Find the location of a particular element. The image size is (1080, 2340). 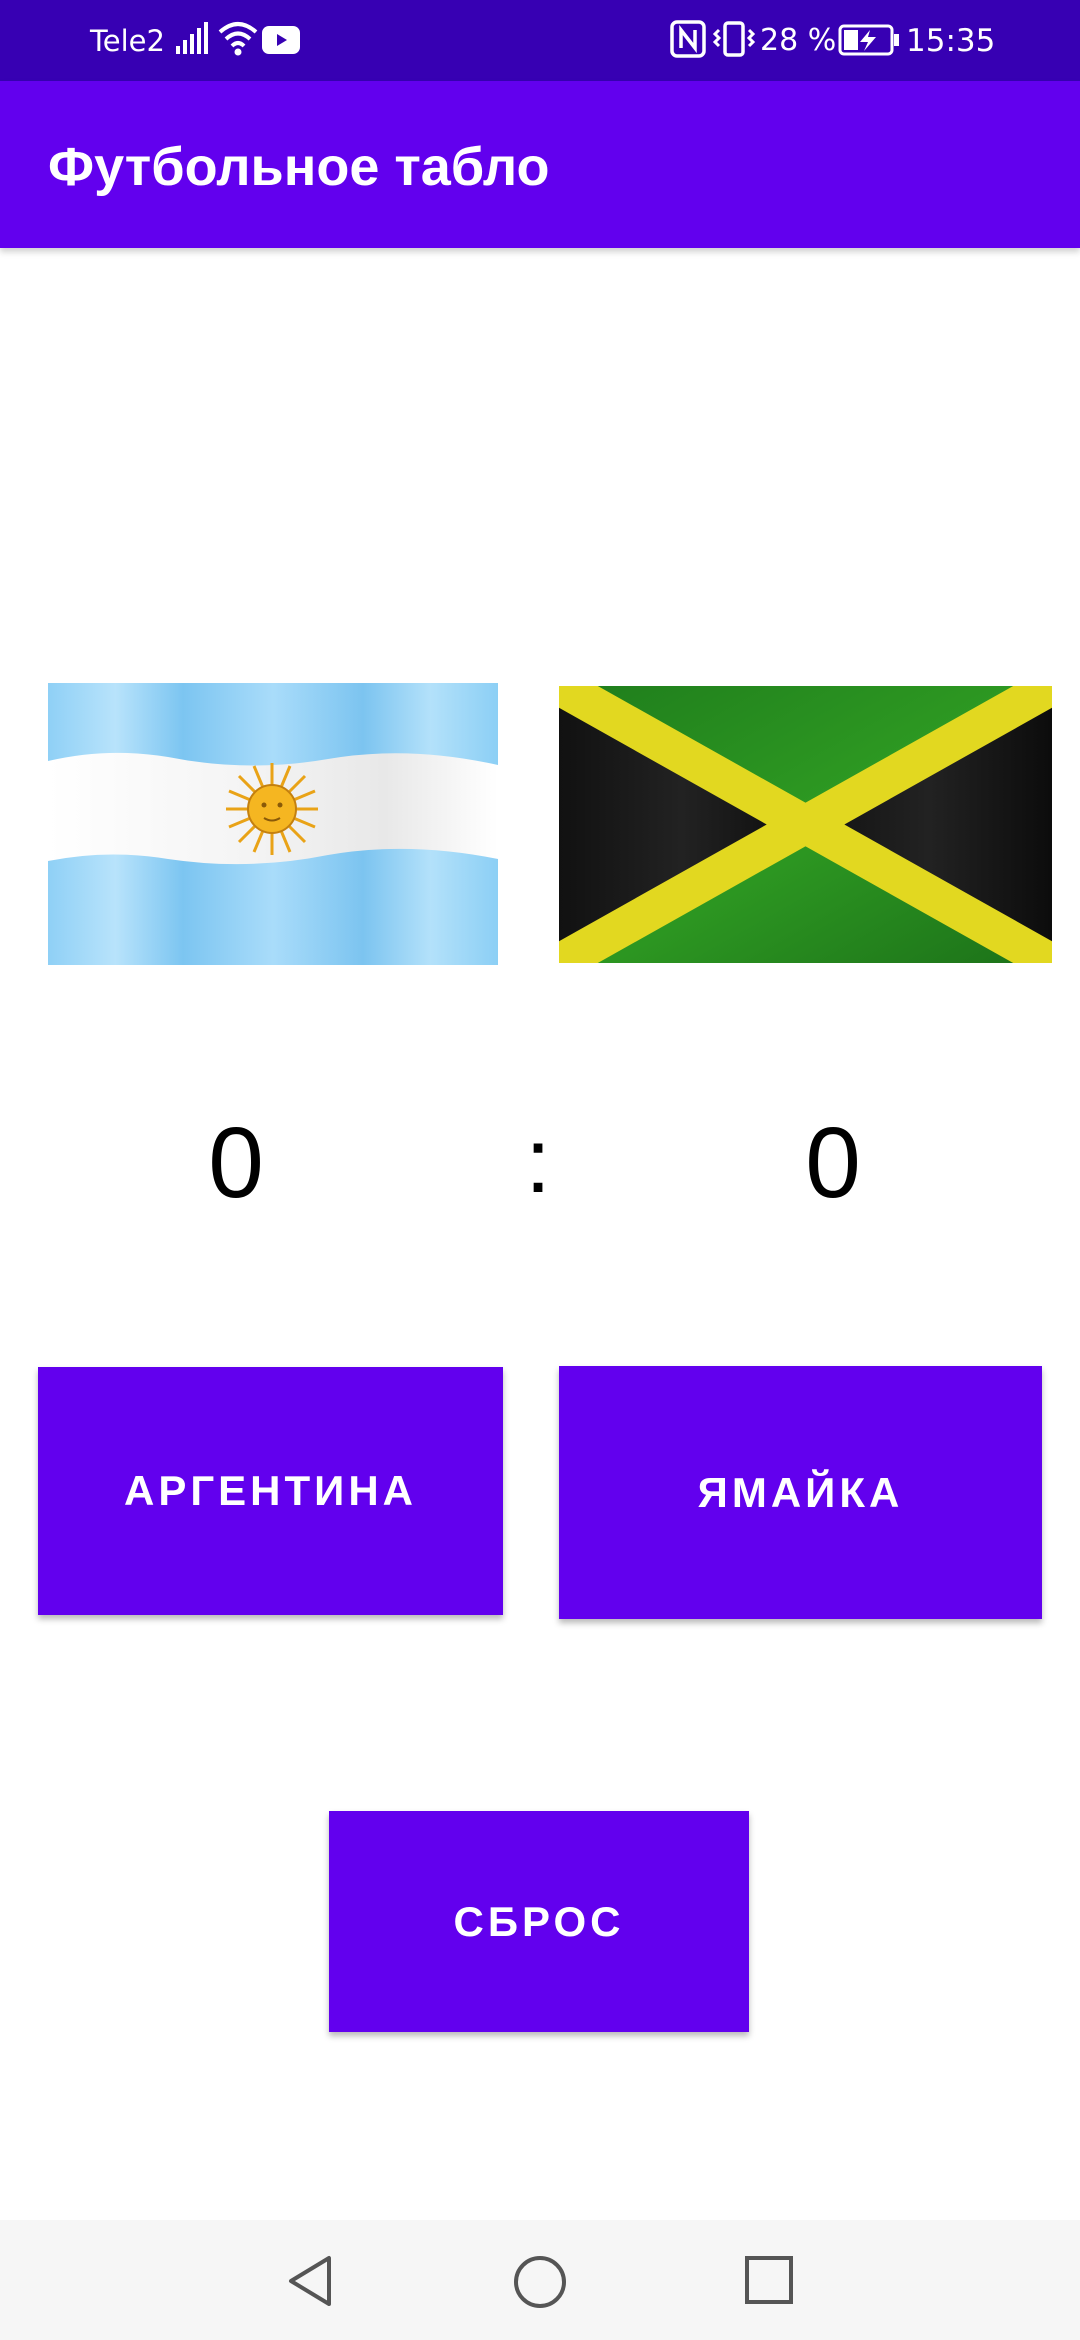

team2-score: 0 is located at coordinates (833, 1163).